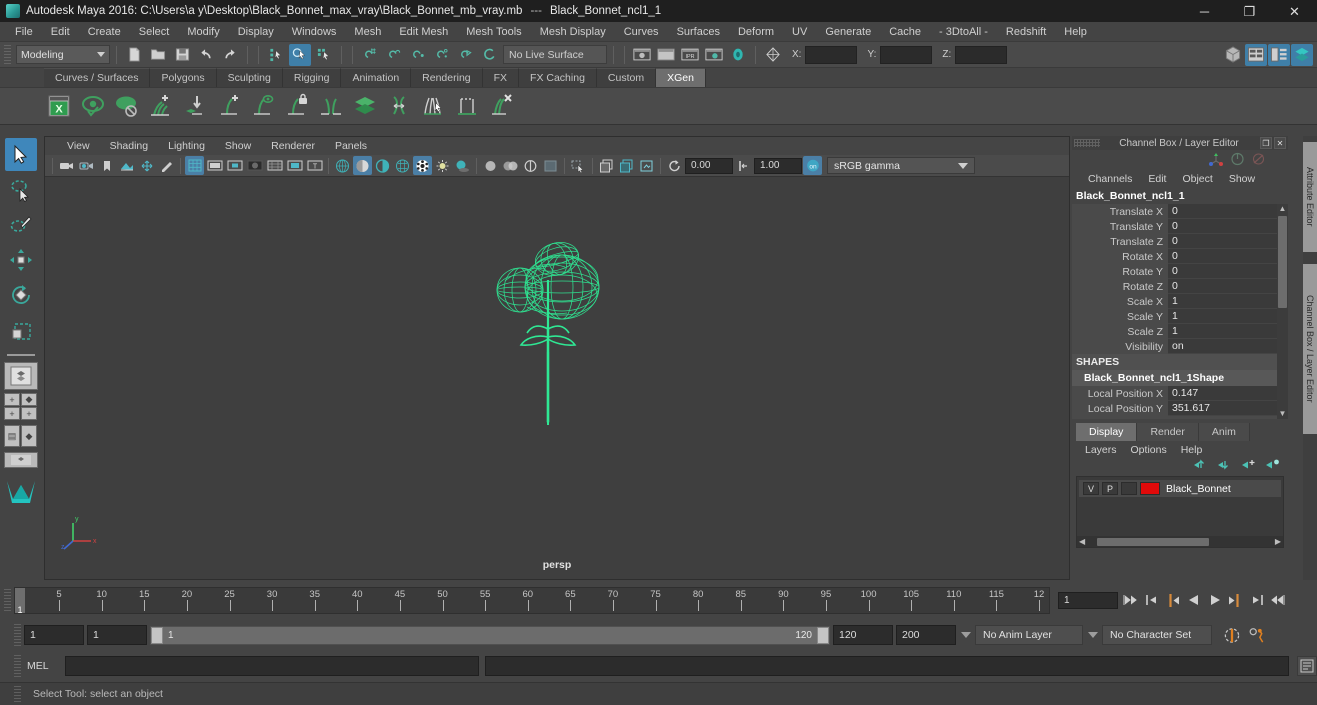 The image size is (1317, 705). I want to click on menu-set-selector: Modeling, so click(63, 54).